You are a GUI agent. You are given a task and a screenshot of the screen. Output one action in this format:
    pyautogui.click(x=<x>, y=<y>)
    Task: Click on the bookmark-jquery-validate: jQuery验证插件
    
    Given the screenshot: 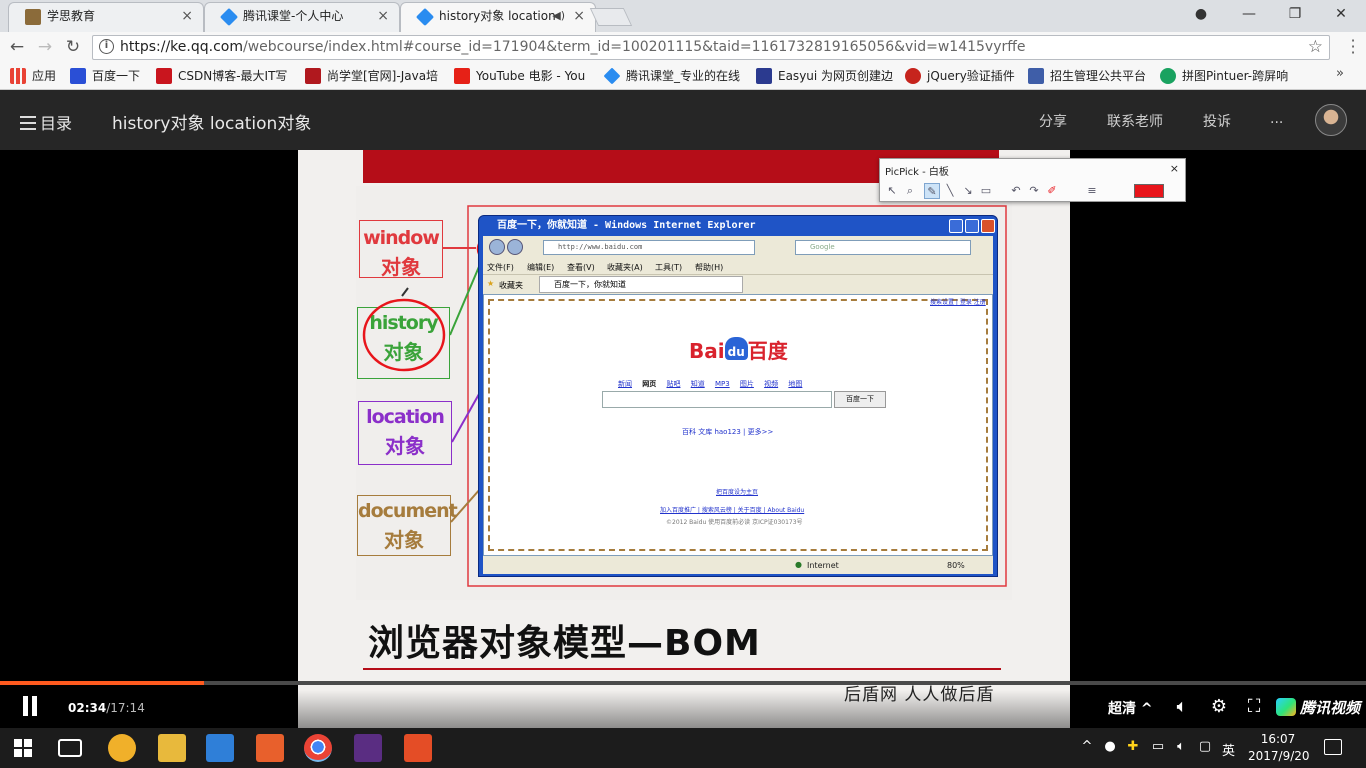 What is the action you would take?
    pyautogui.click(x=963, y=76)
    